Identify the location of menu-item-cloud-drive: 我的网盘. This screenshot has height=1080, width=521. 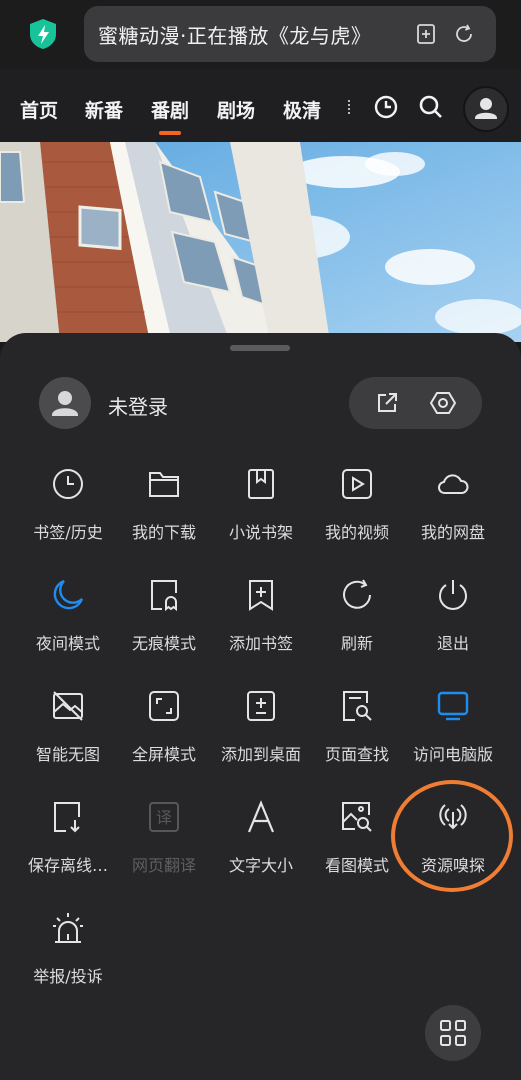
(453, 507).